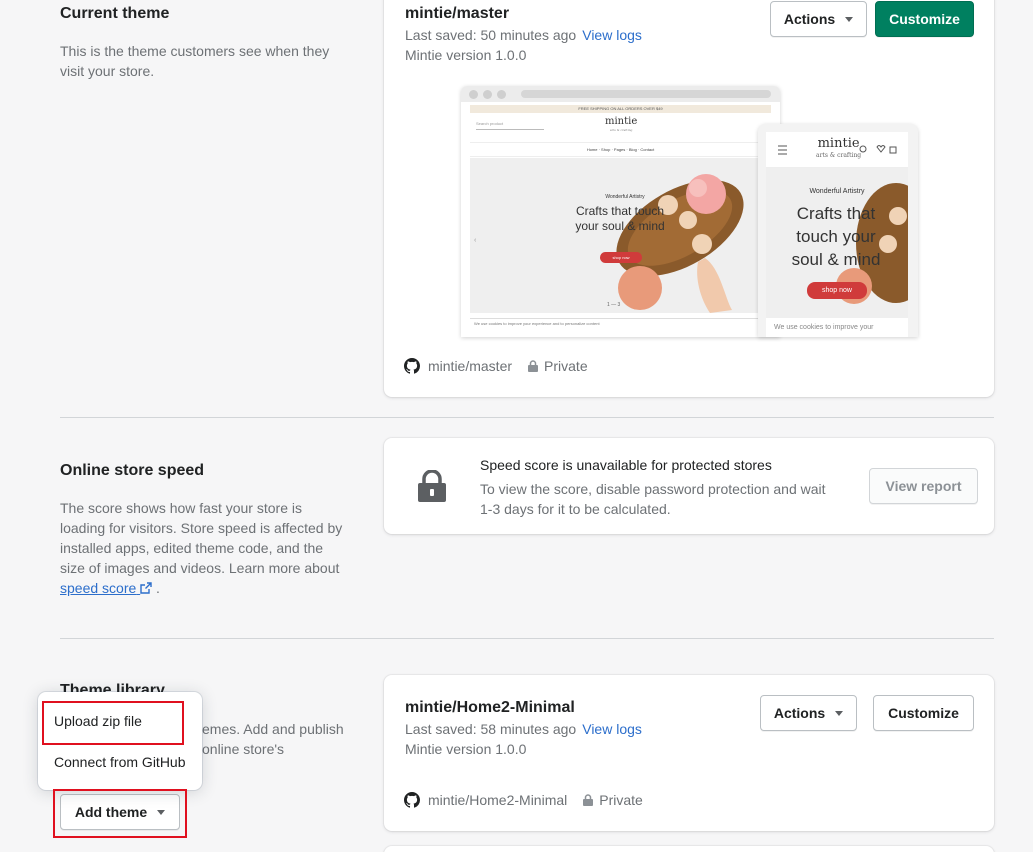 The height and width of the screenshot is (852, 1033). I want to click on external-link-icon, so click(146, 588).